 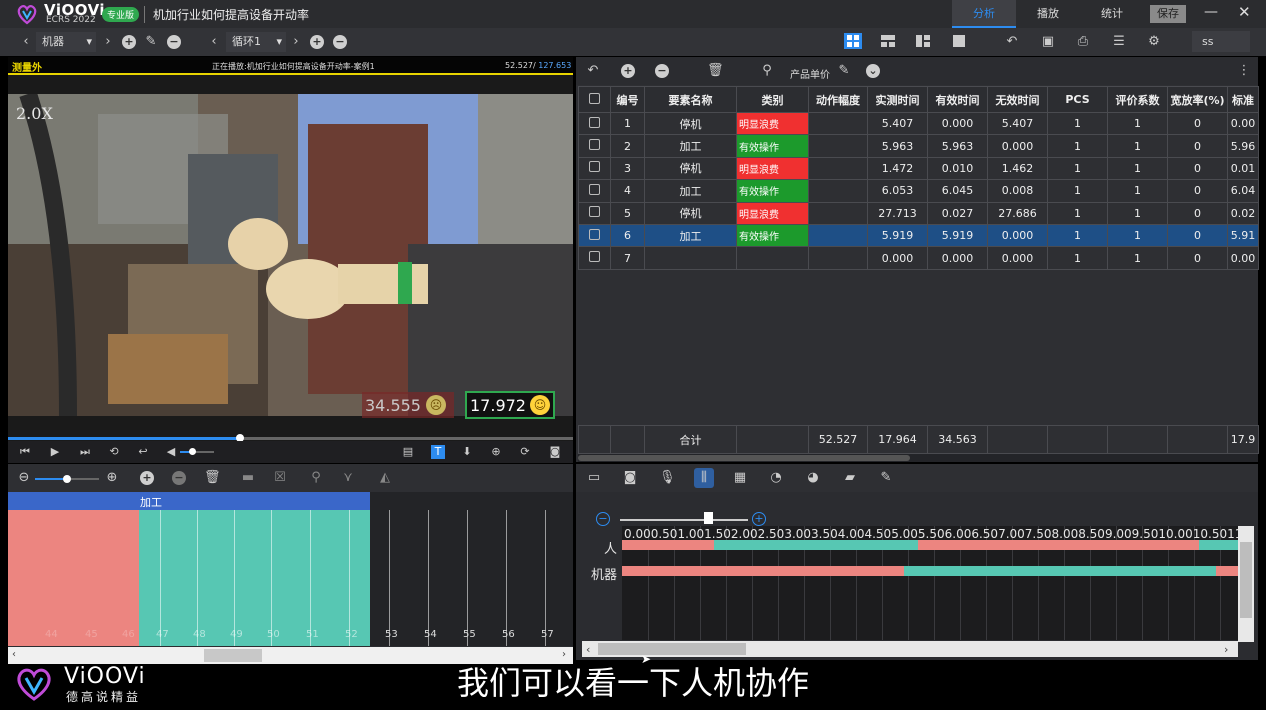 What do you see at coordinates (662, 71) in the screenshot?
I see `remove-row-icon: −` at bounding box center [662, 71].